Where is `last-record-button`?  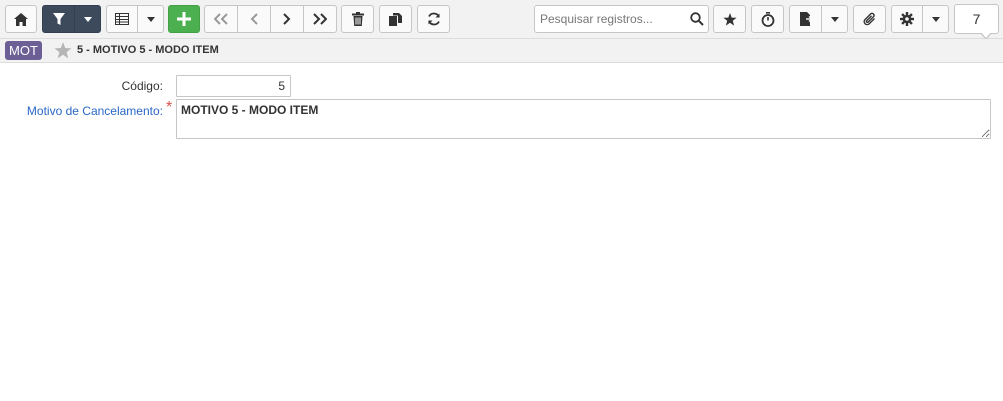 last-record-button is located at coordinates (320, 19).